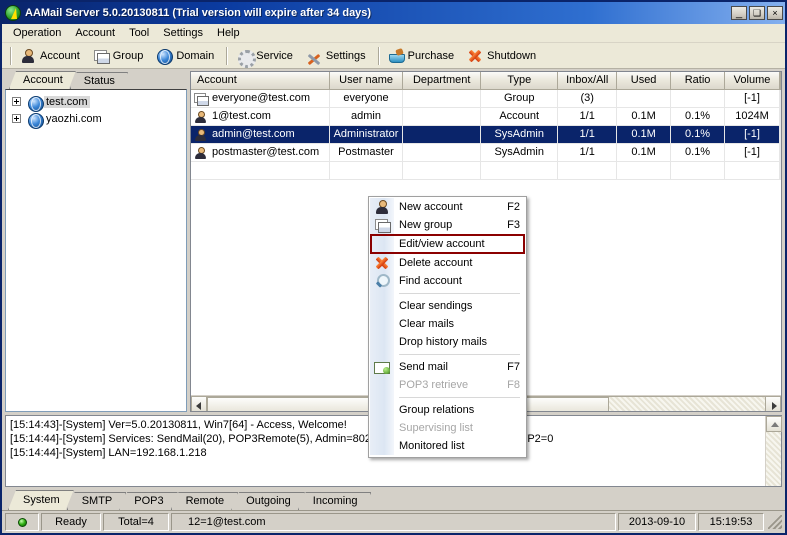 This screenshot has width=787, height=535. I want to click on tab-pop3: POP3, so click(148, 501).